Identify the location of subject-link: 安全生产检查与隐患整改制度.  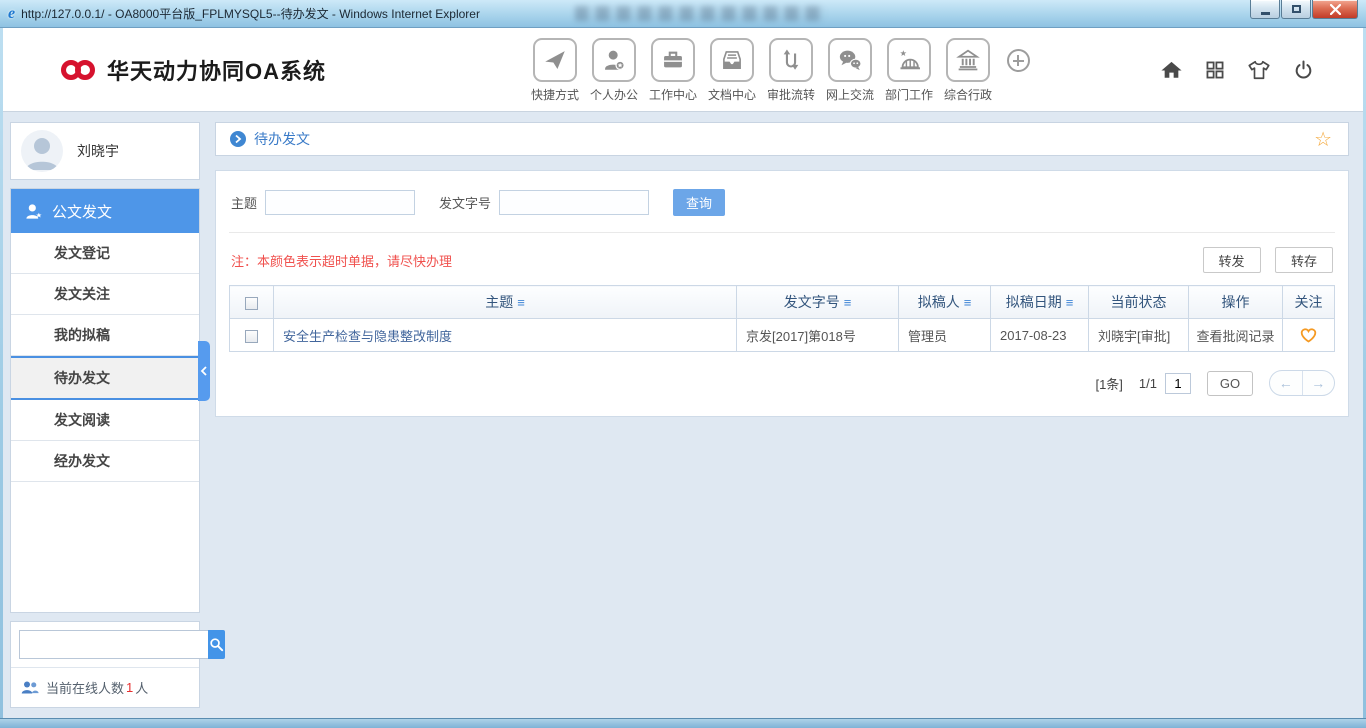
(367, 336).